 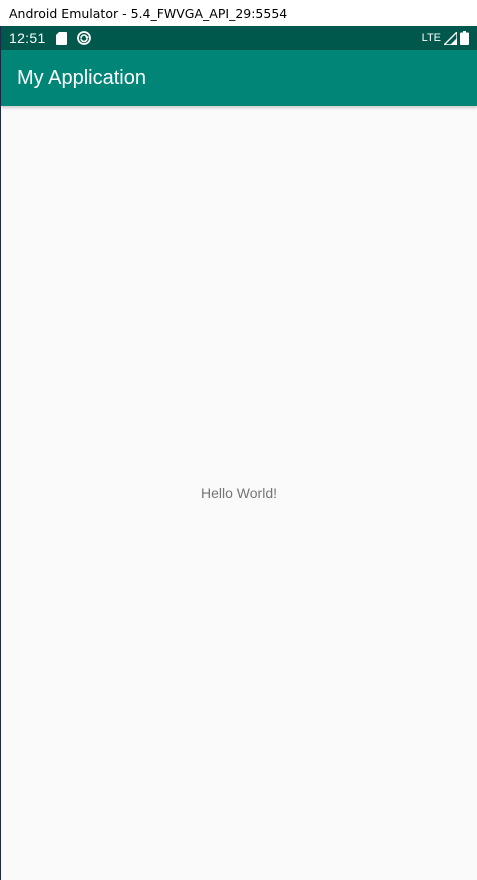 I want to click on network-type-label: LTE, so click(x=431, y=38).